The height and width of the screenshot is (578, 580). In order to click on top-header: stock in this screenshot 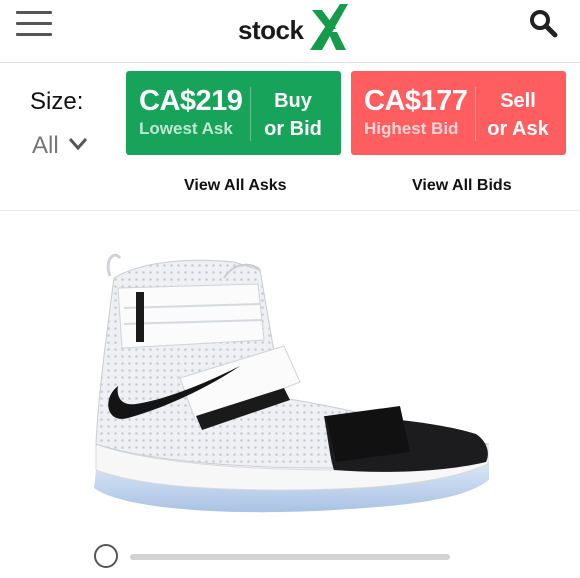, I will do `click(290, 31)`.